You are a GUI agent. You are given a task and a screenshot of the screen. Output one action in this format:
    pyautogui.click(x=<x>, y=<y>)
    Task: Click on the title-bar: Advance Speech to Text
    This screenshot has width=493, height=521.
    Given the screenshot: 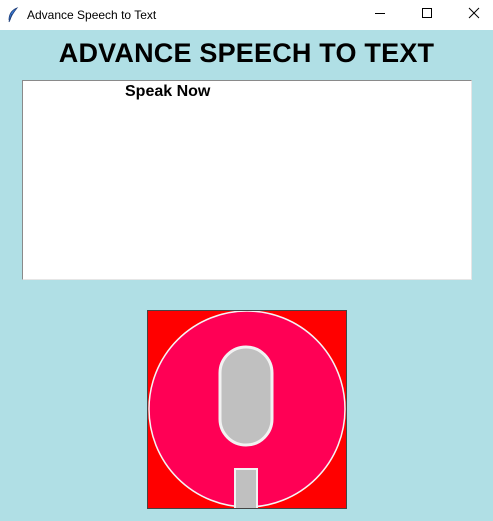 What is the action you would take?
    pyautogui.click(x=246, y=15)
    